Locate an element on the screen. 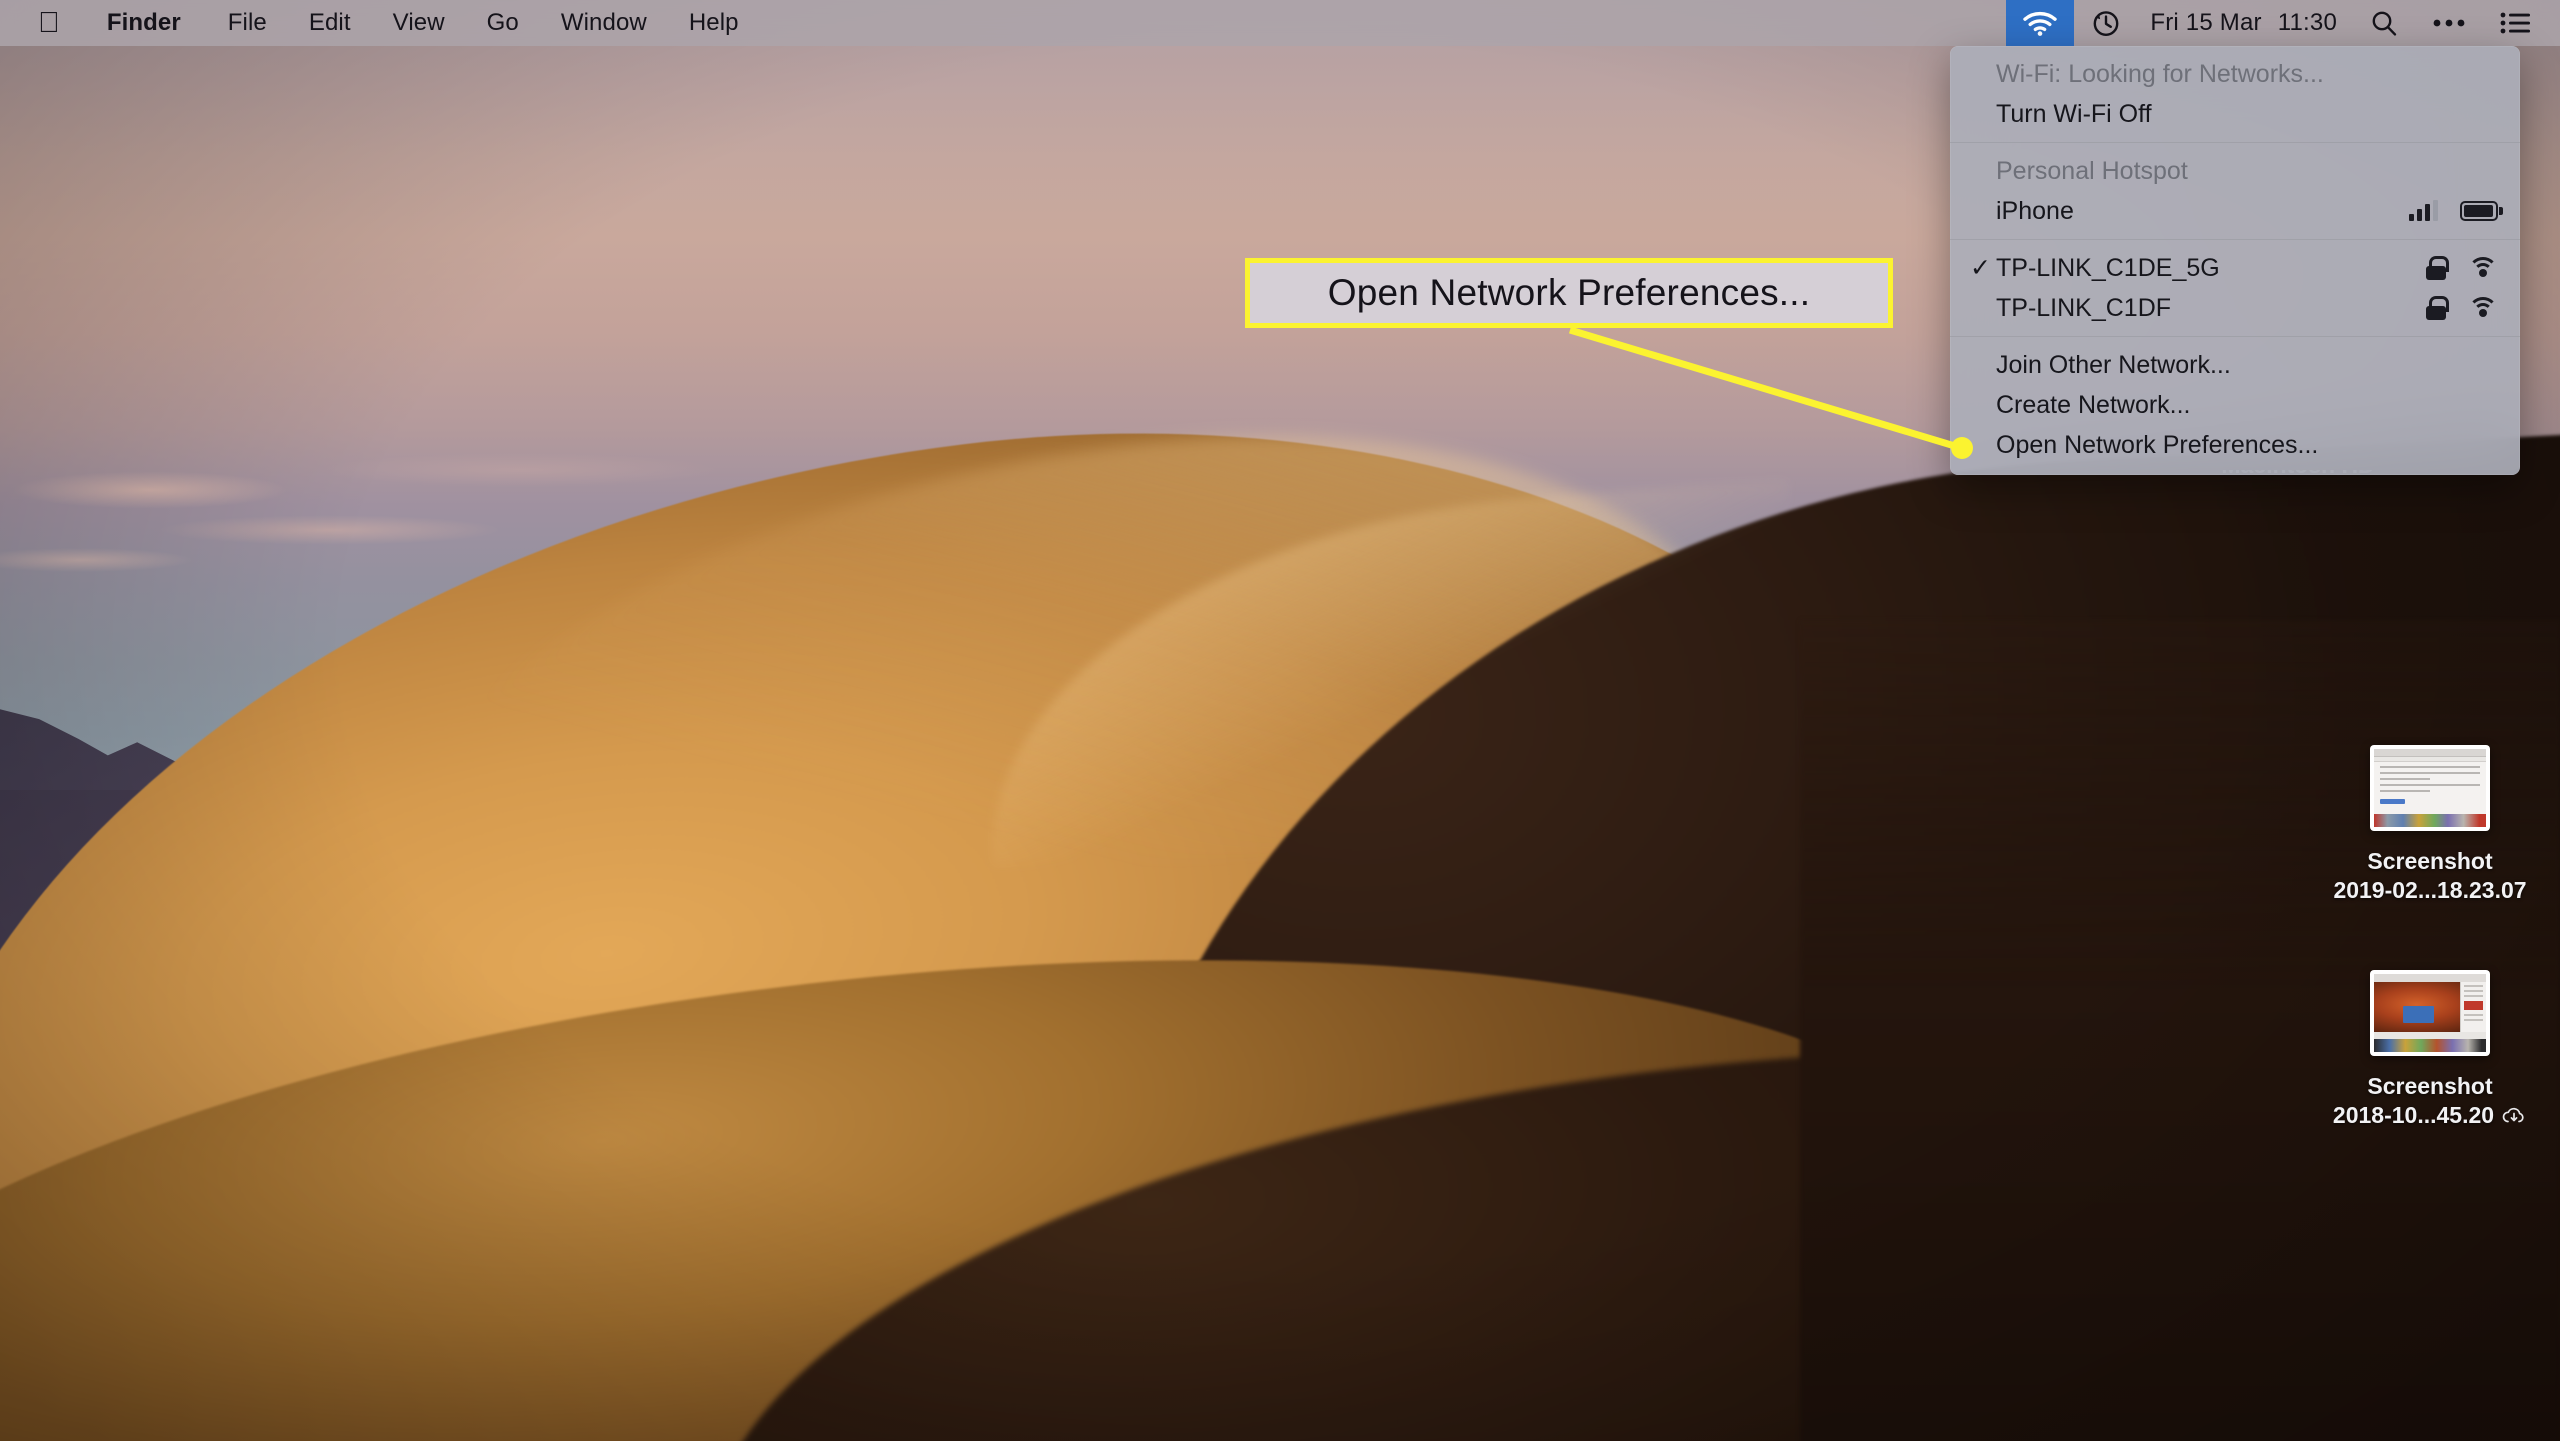  clock-time: 11:30 is located at coordinates (2307, 22).